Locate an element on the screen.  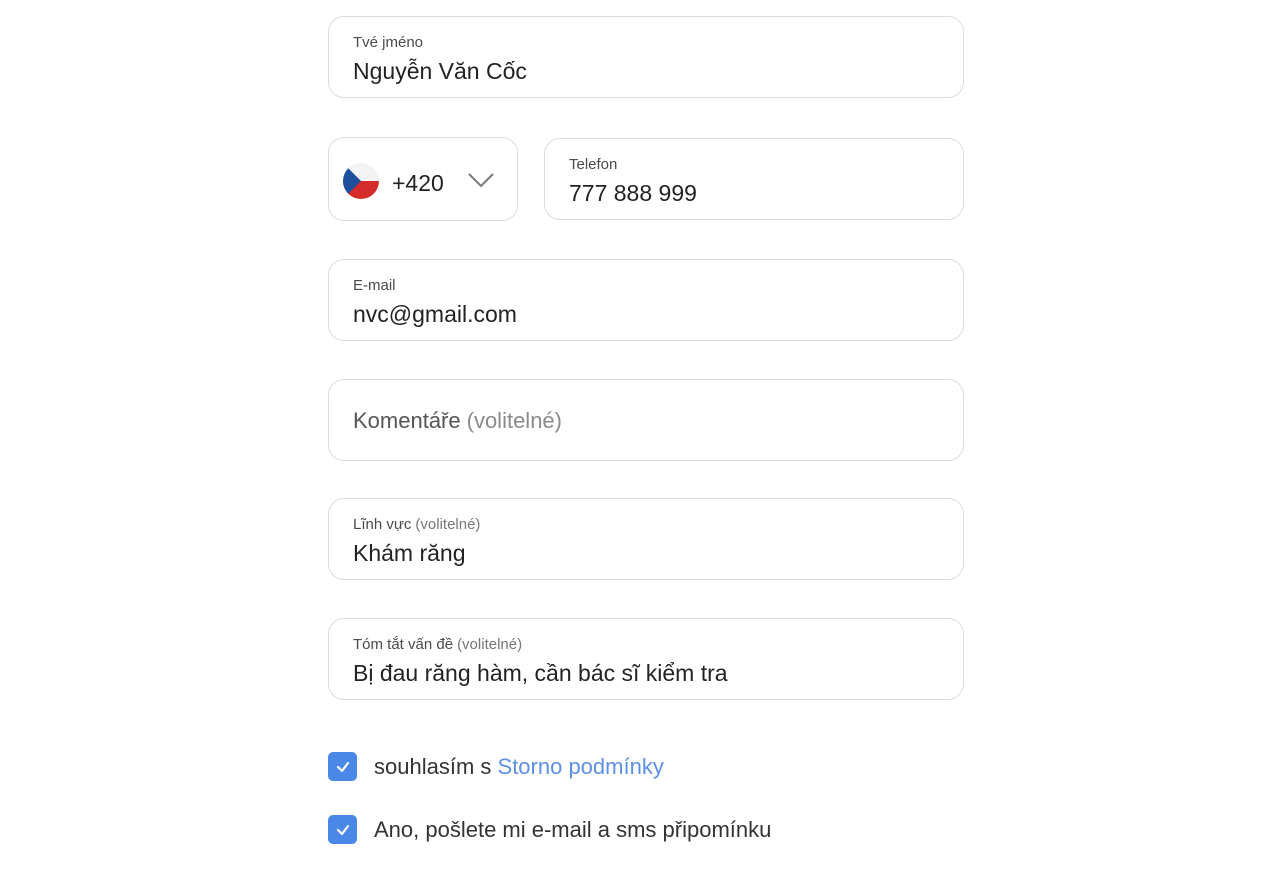
name-value: Nguyễn Văn Cốc is located at coordinates (440, 71).